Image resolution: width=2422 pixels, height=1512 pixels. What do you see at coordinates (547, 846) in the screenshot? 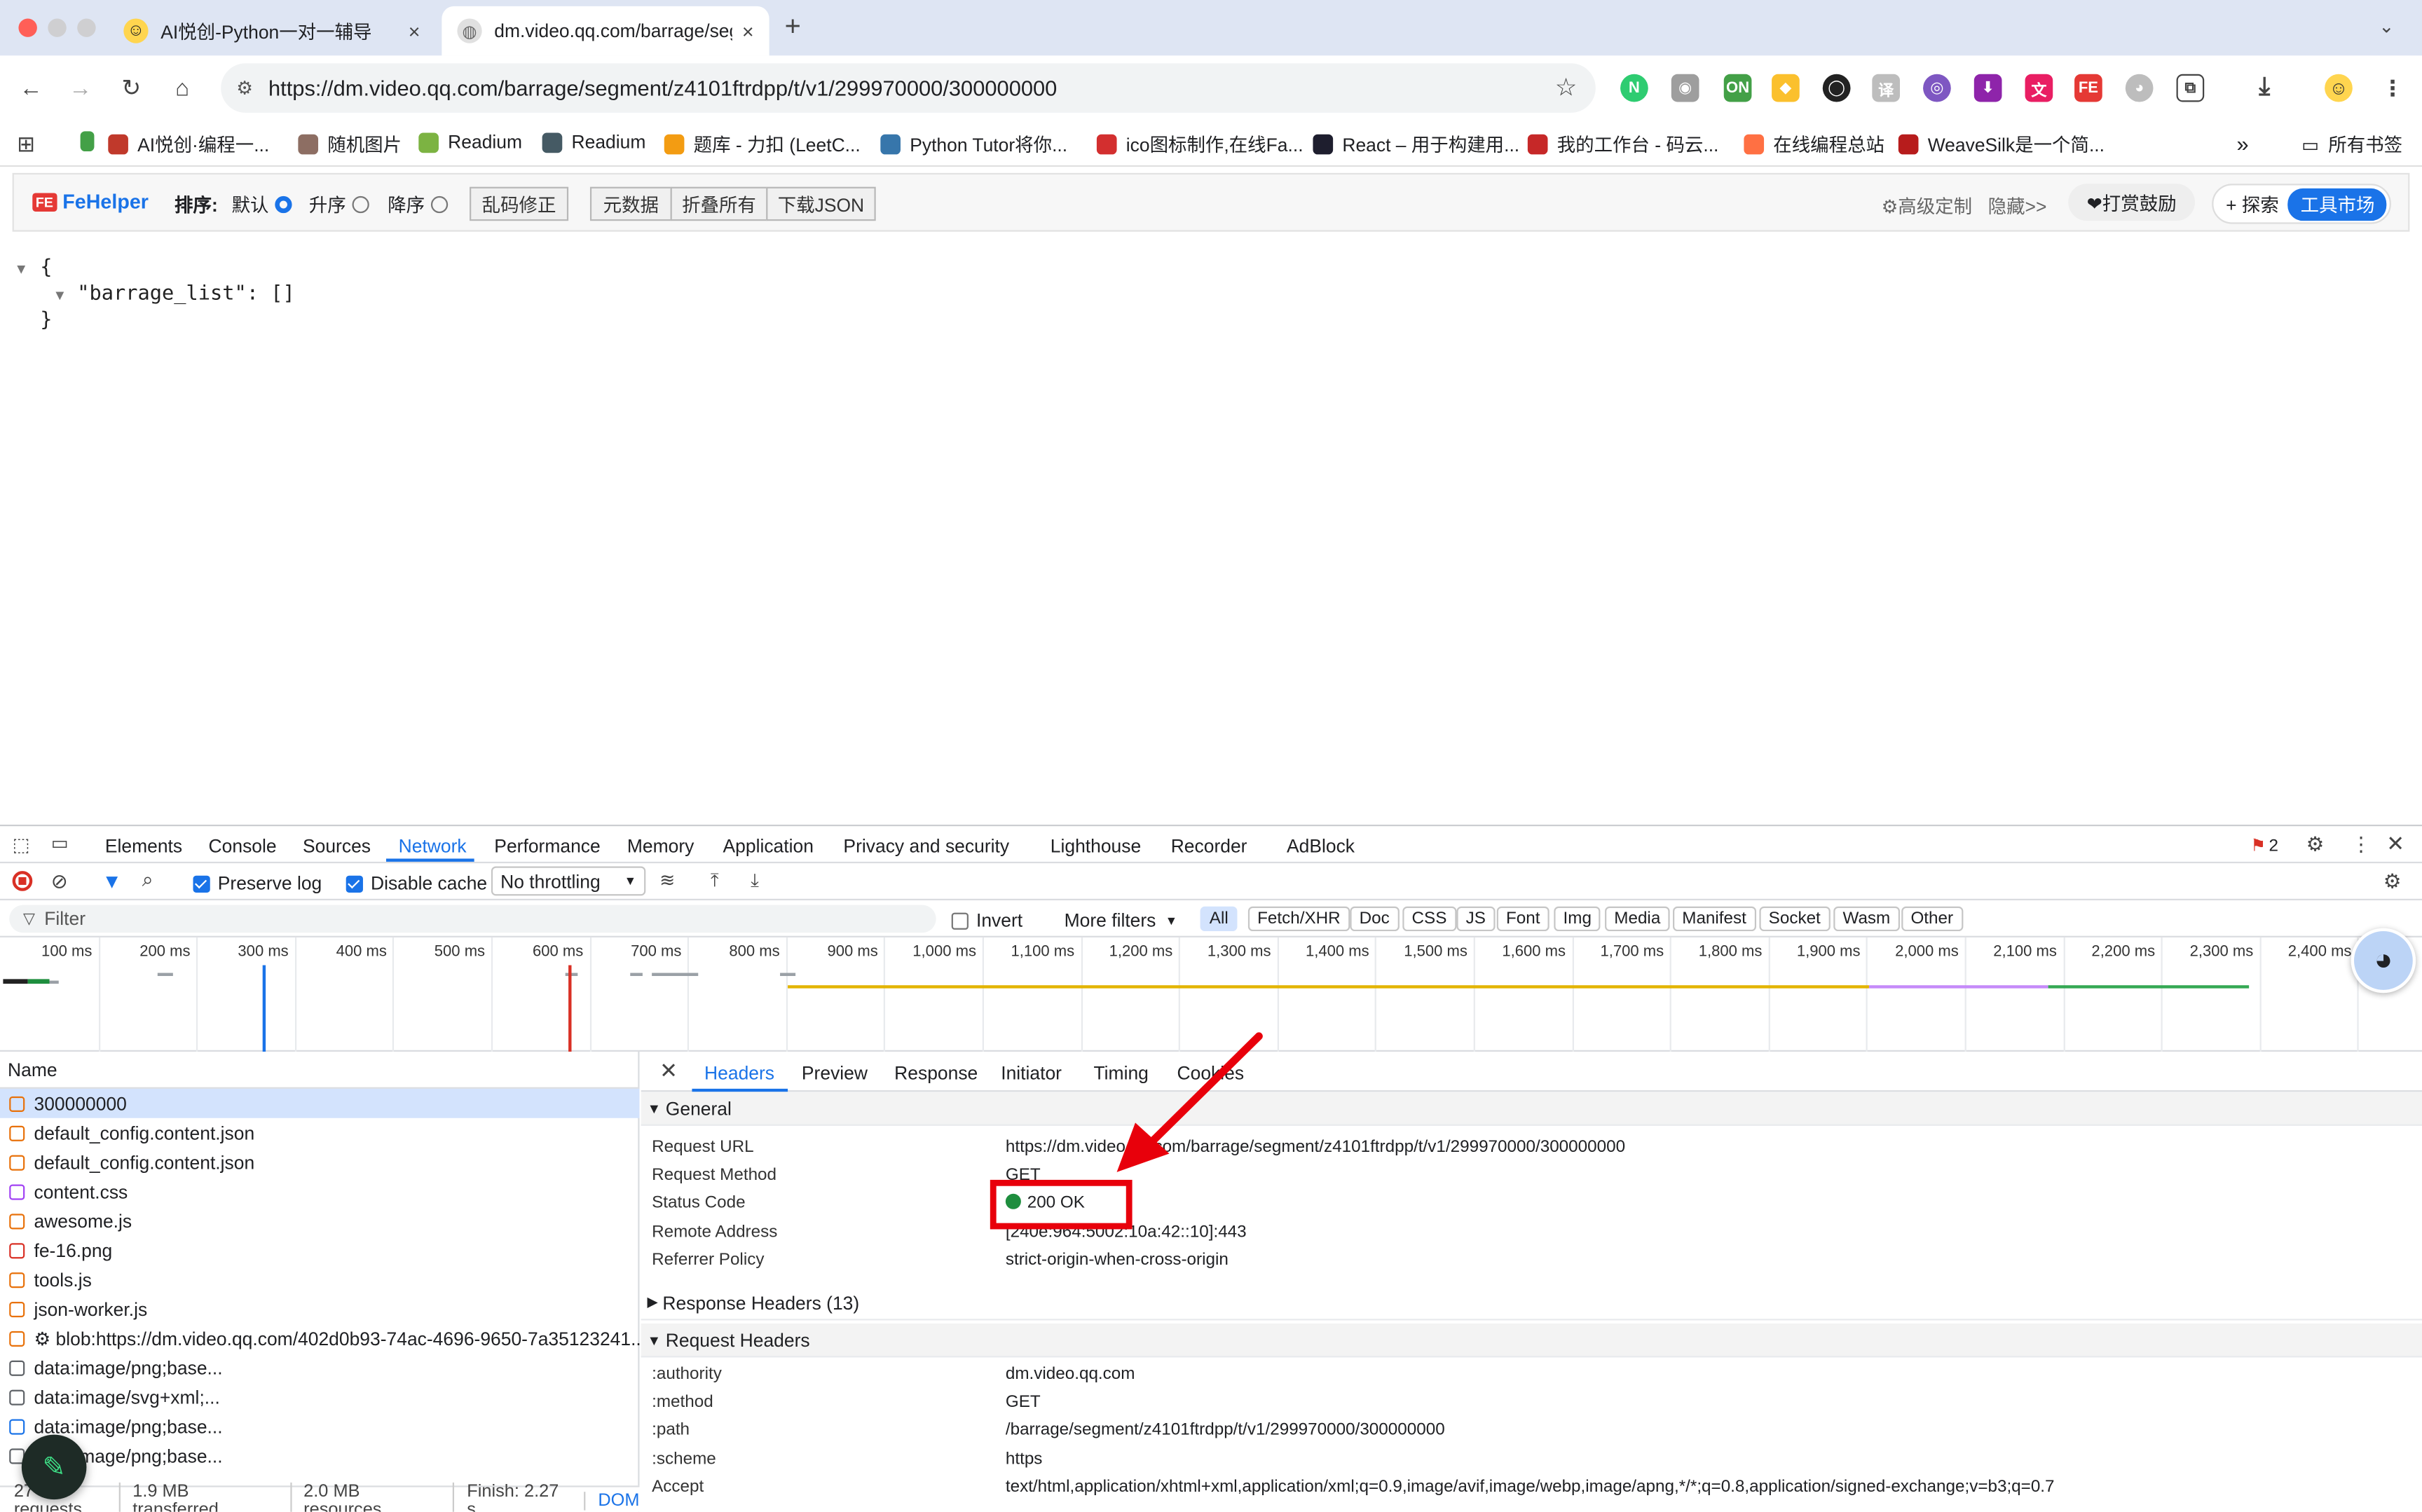
I see `tab-performance: Performance` at bounding box center [547, 846].